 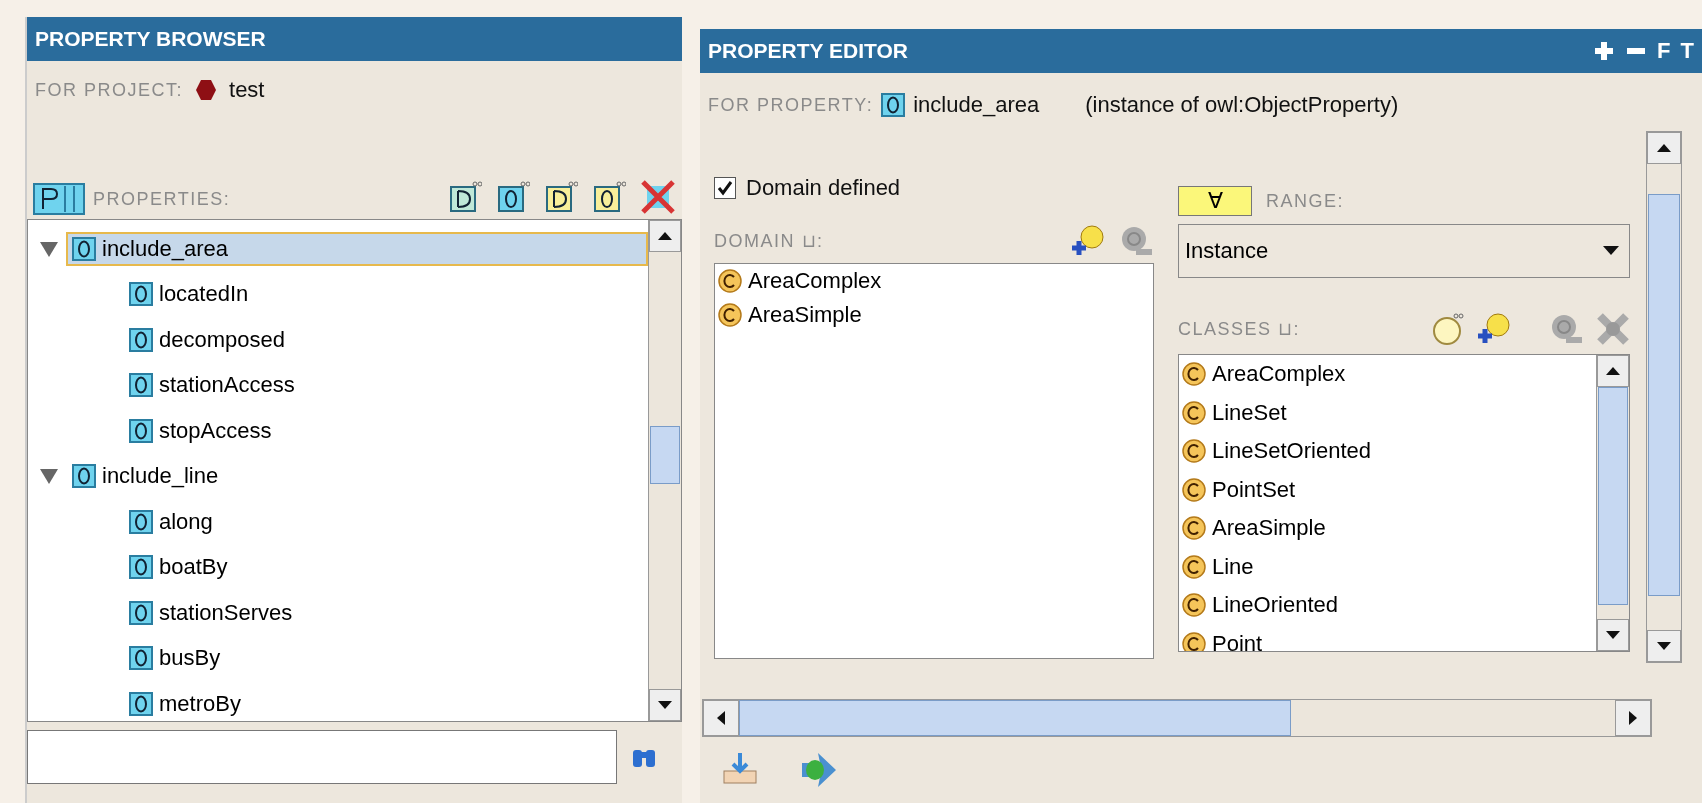 I want to click on tree-item: include_area, so click(x=357, y=248).